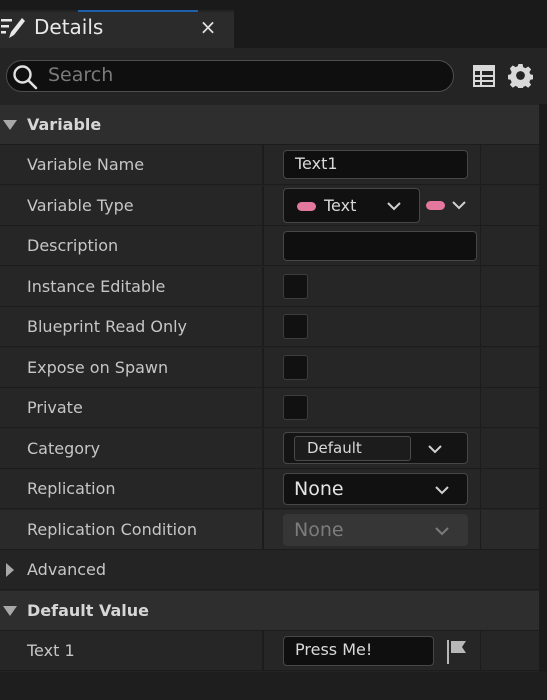 The height and width of the screenshot is (700, 547). Describe the element at coordinates (13, 28) in the screenshot. I see `edit-icon` at that location.